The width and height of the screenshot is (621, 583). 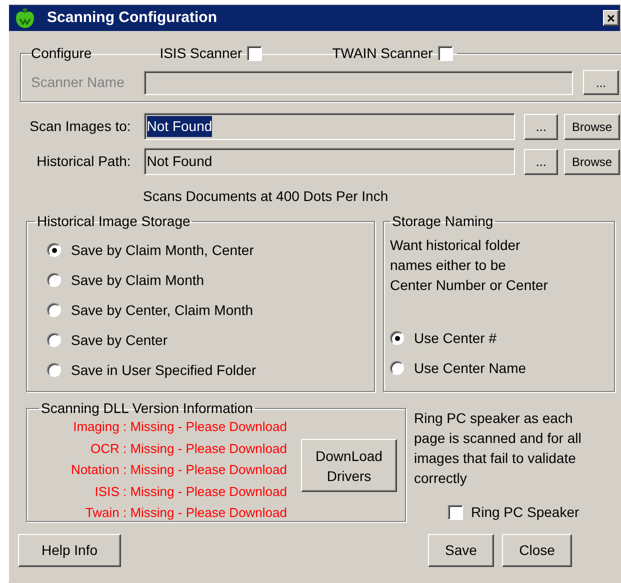 What do you see at coordinates (147, 408) in the screenshot?
I see `group-label: Scanning DLL Version Information` at bounding box center [147, 408].